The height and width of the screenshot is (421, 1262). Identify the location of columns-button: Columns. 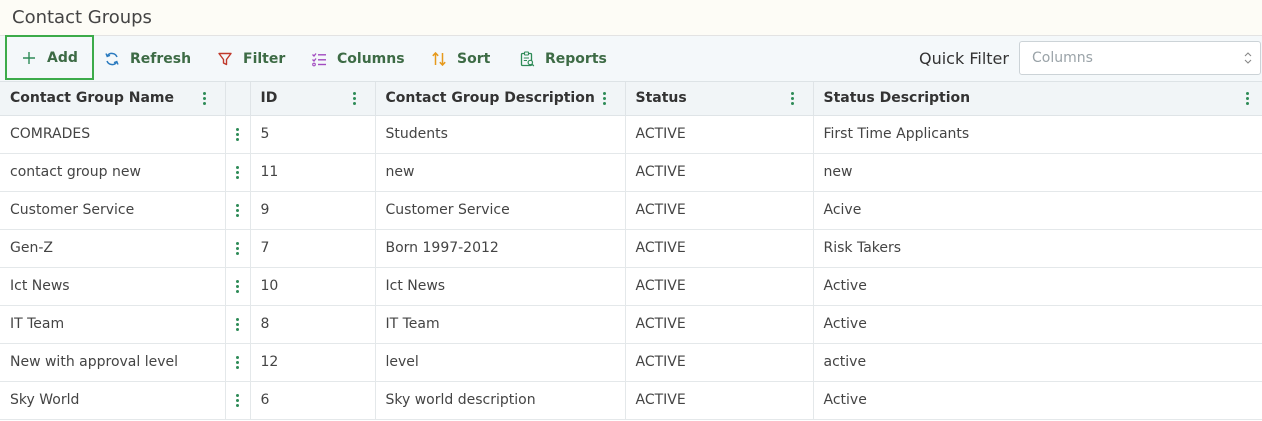
(358, 58).